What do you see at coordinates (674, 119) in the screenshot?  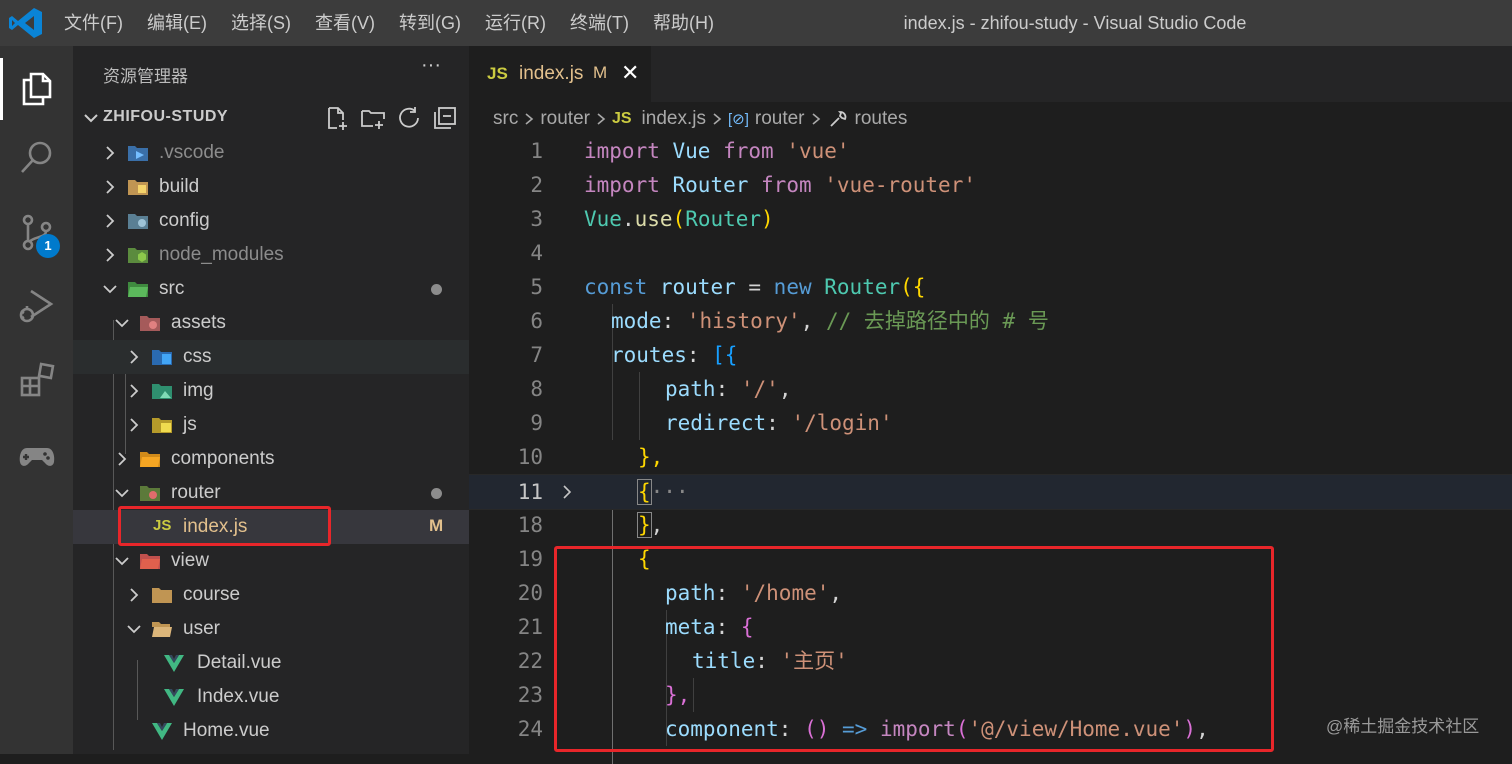 I see `breadcrumb-file: index.js` at bounding box center [674, 119].